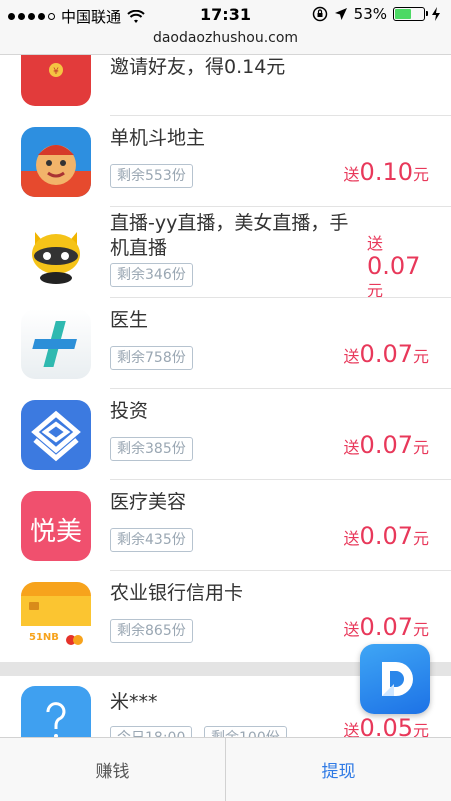  Describe the element at coordinates (198, 67) in the screenshot. I see `item-title: 邀请好友，得0.14元` at that location.